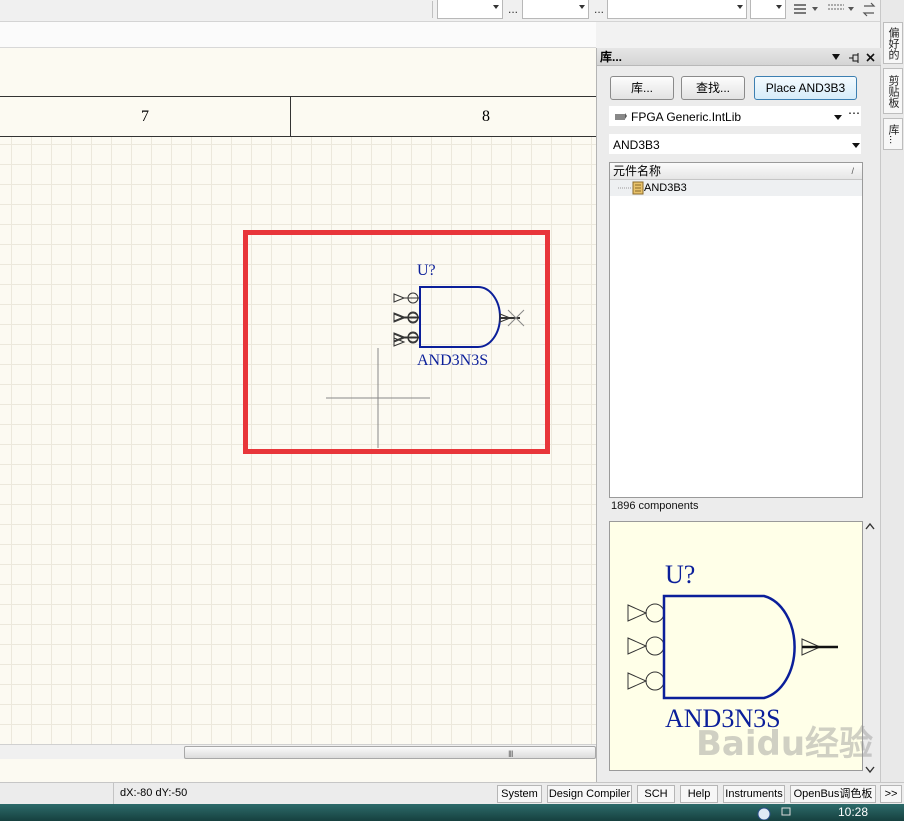  I want to click on toolbar-icons, so click(835, 10).